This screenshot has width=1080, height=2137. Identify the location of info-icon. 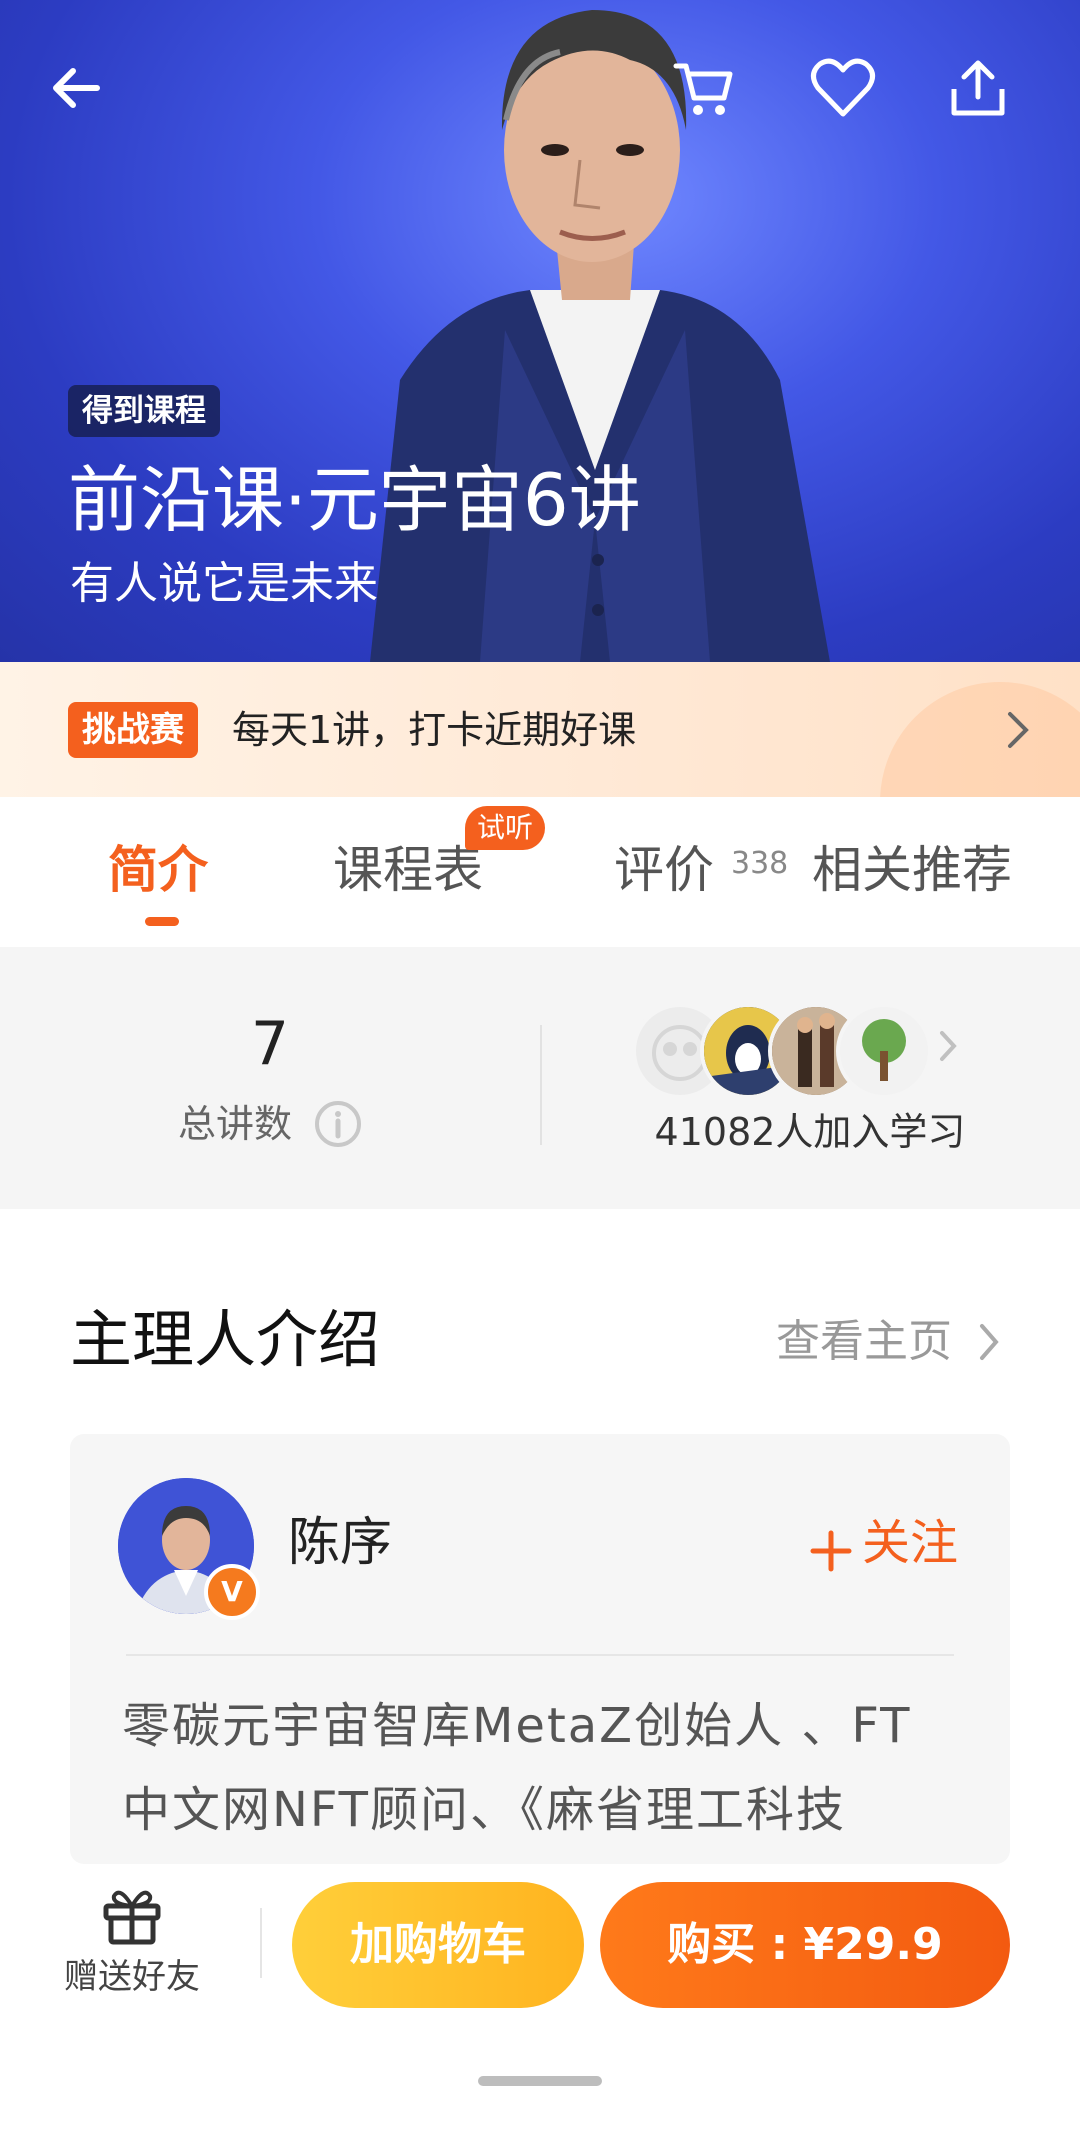
(338, 1124).